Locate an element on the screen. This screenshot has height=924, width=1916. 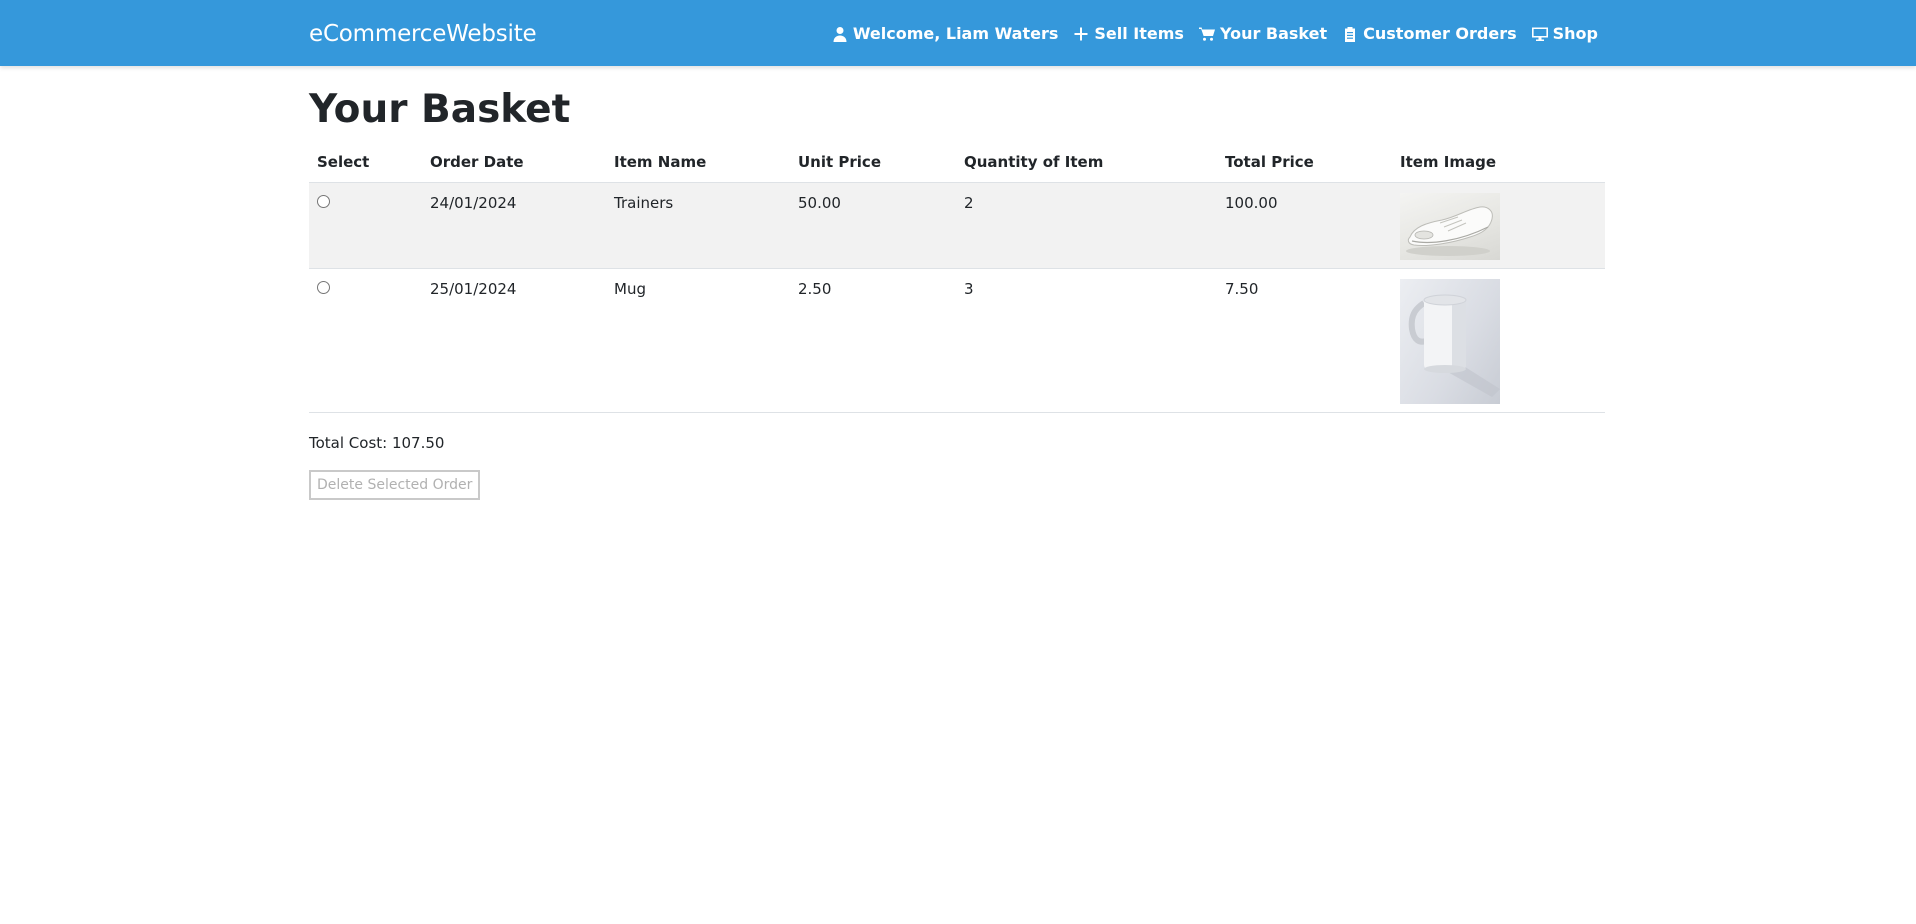
clipboard-icon is located at coordinates (1350, 34).